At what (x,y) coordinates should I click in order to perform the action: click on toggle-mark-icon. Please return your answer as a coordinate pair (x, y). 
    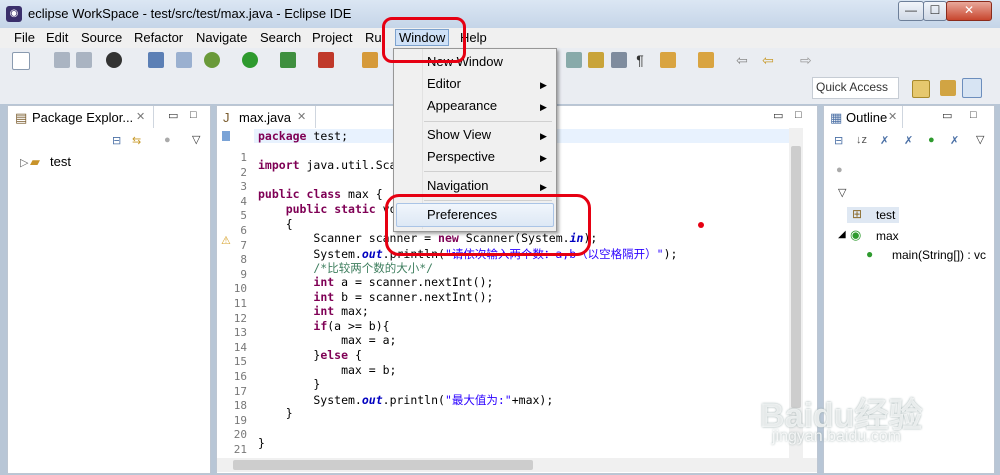
    Looking at the image, I should click on (619, 60).